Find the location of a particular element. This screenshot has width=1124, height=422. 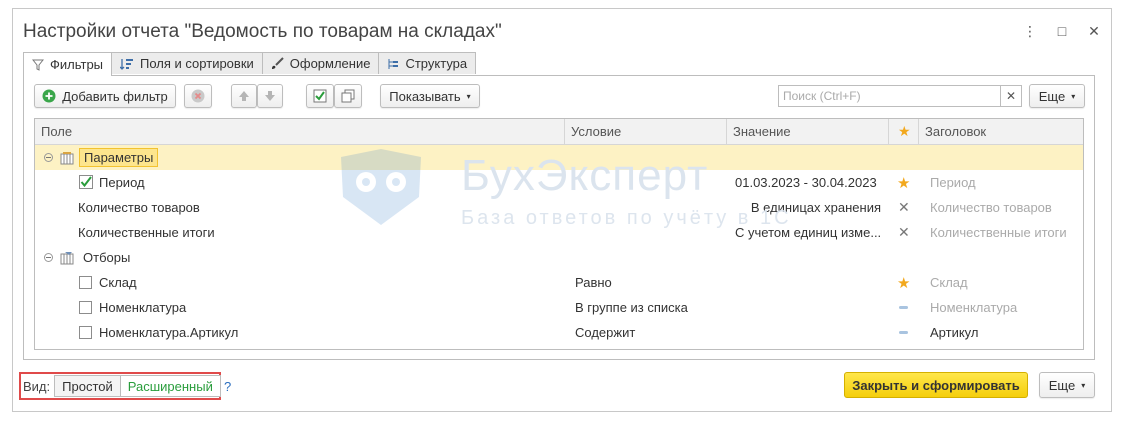

clear-search-icon: ✕ is located at coordinates (1010, 96).